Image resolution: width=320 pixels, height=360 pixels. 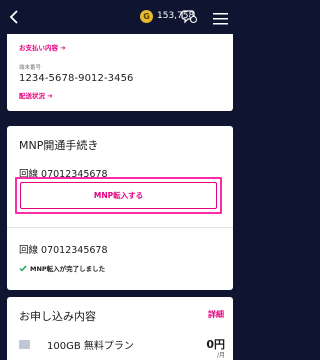 I want to click on menu-button, so click(x=220, y=17).